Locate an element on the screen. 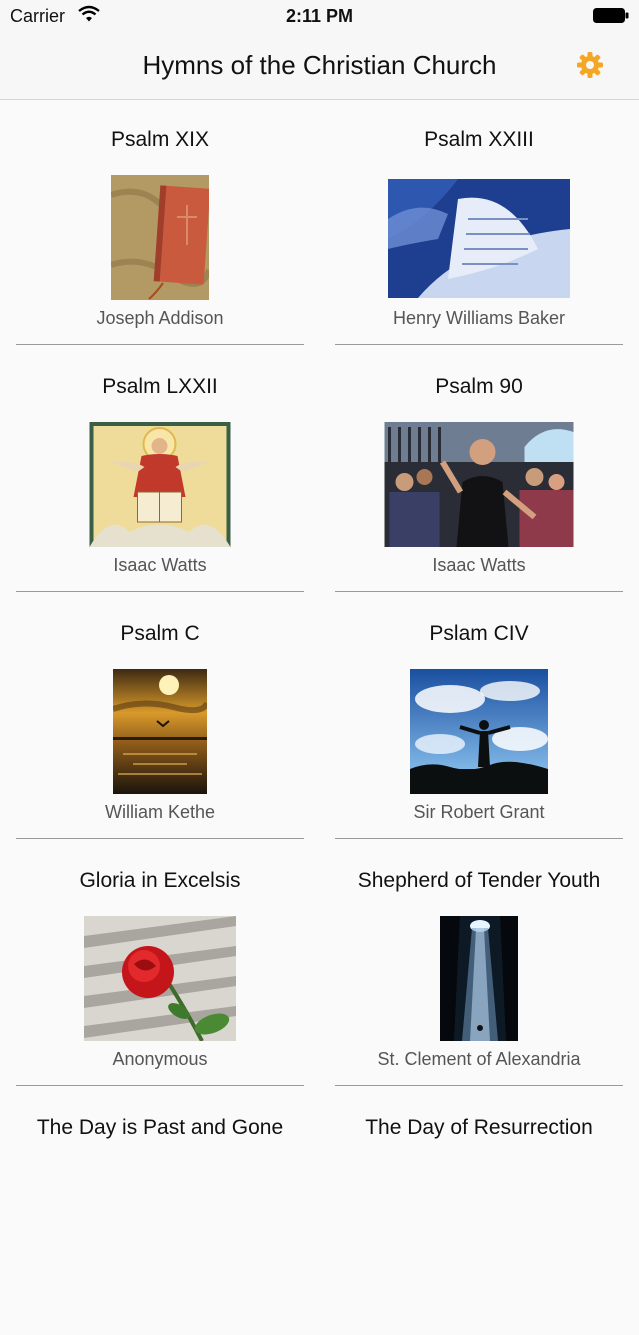 Image resolution: width=639 pixels, height=1335 pixels. settings-button is located at coordinates (590, 65).